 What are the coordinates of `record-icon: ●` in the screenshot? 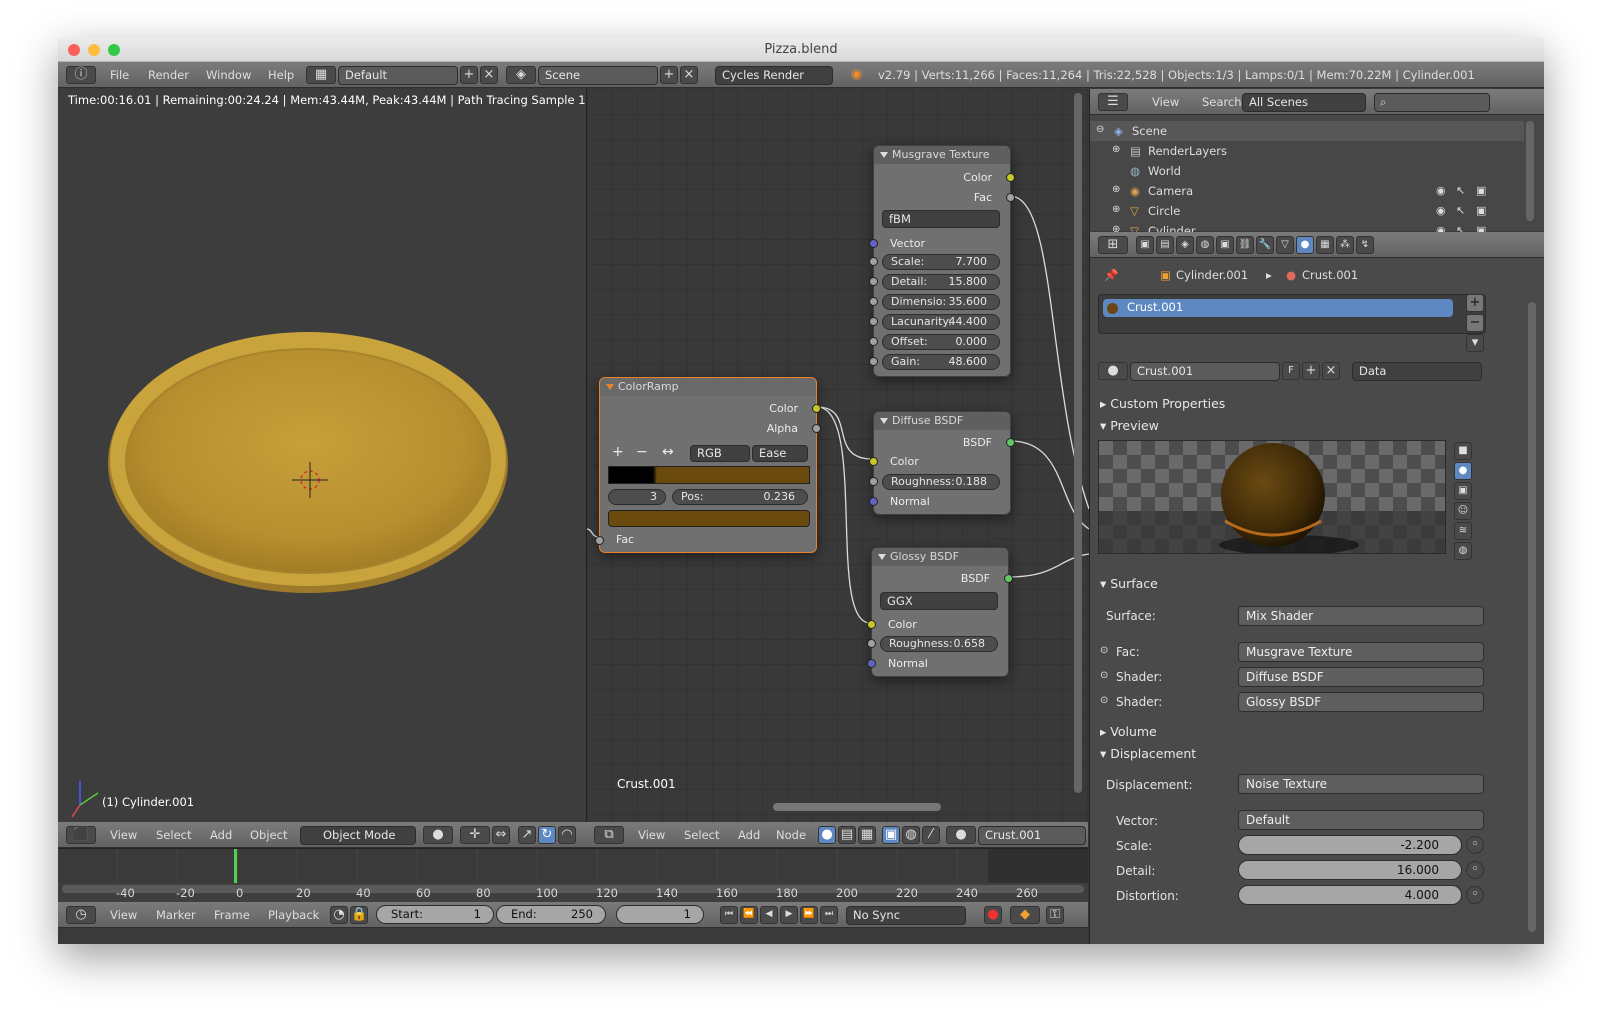 It's located at (993, 915).